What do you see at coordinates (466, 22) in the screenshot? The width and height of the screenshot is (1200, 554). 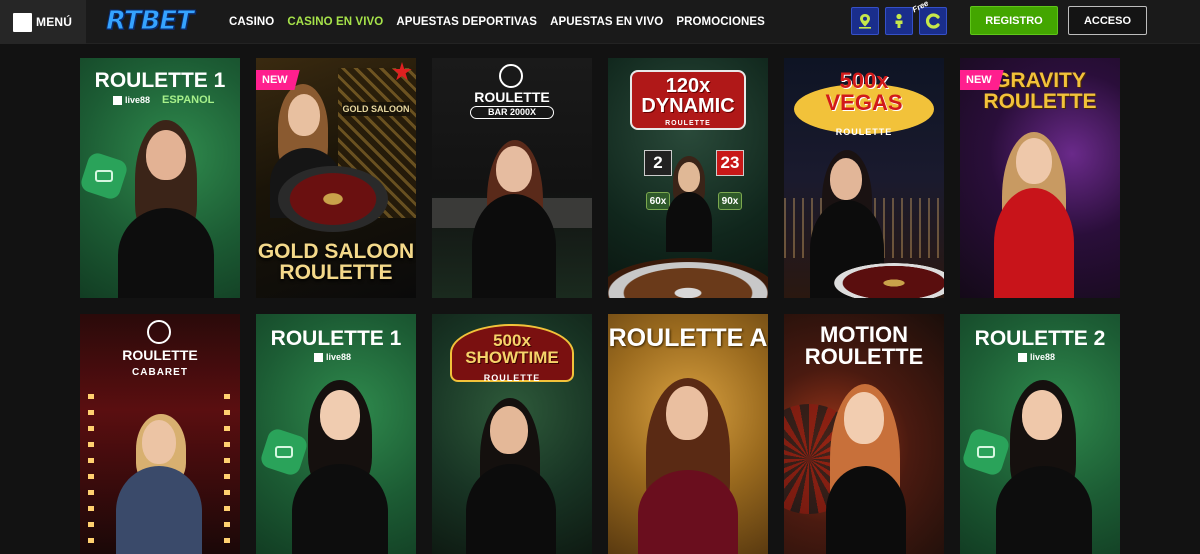 I see `nav-apuestas-deportivas: APUESTAS DEPORTIVAS` at bounding box center [466, 22].